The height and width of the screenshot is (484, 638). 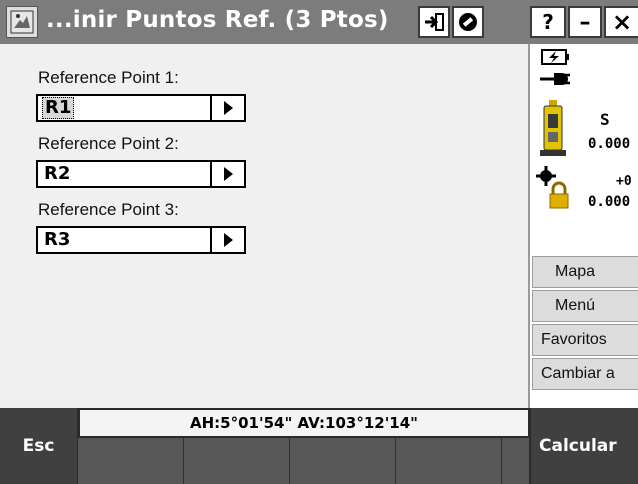 I want to click on target-value: 0.000, so click(x=609, y=202).